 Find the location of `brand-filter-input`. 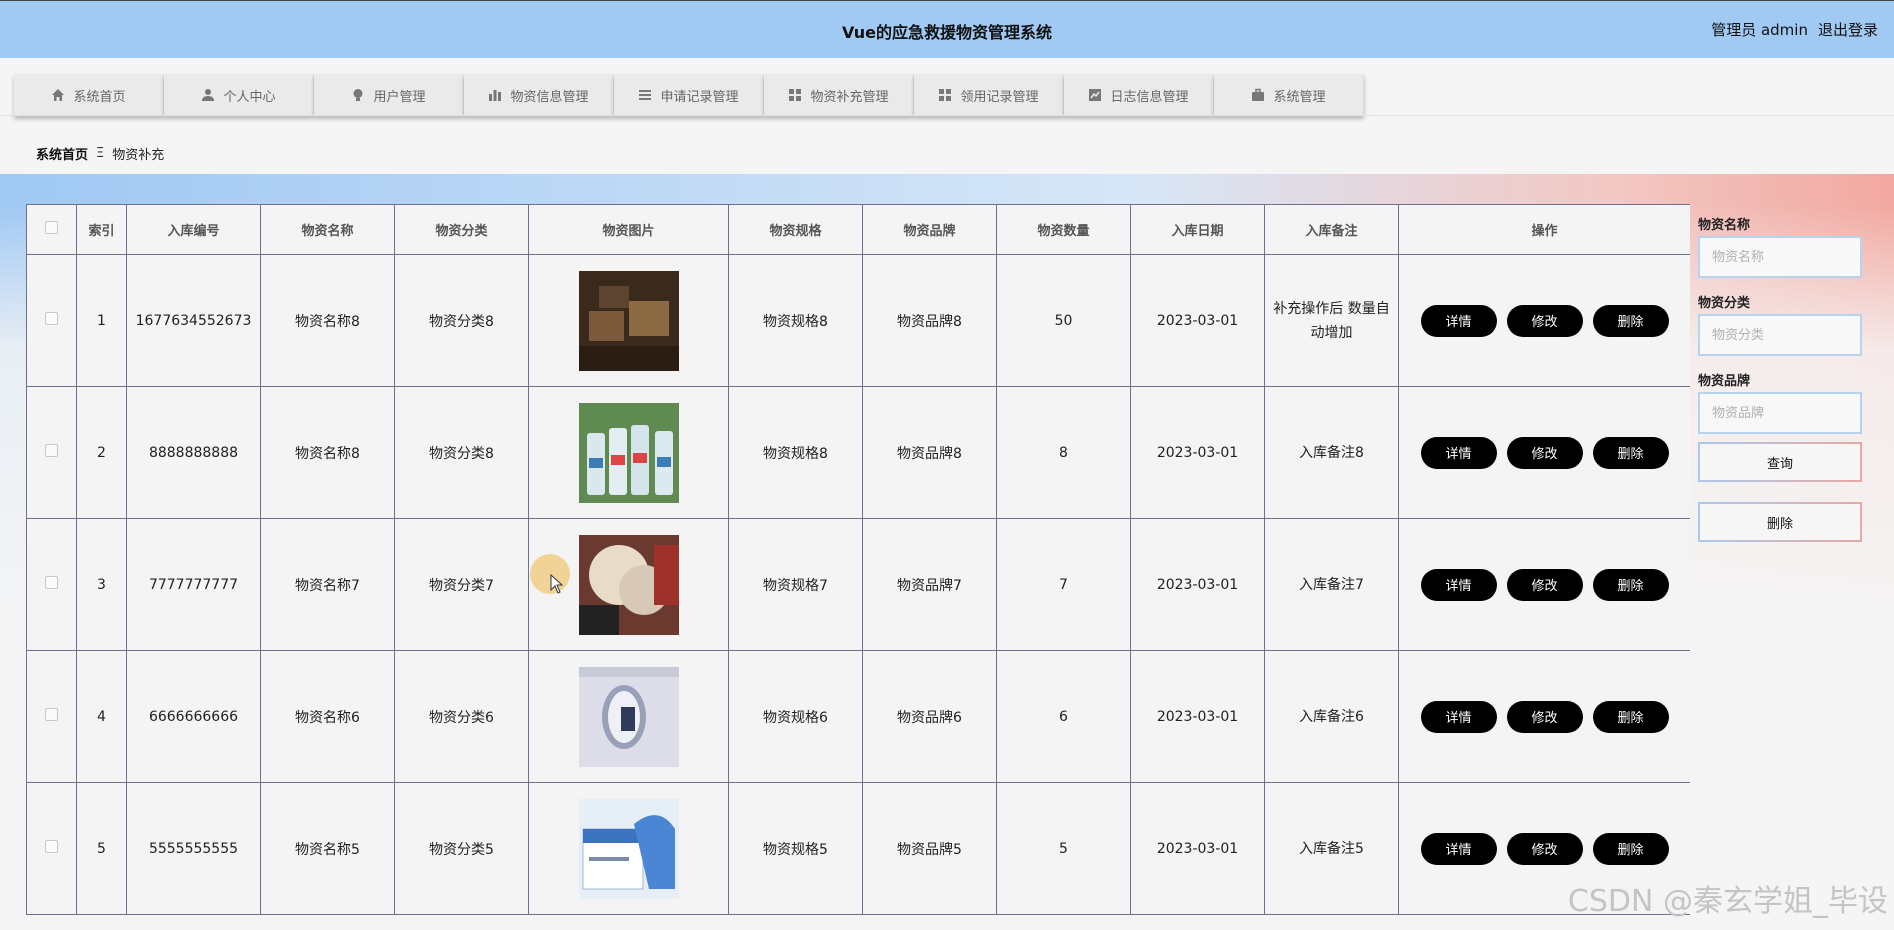

brand-filter-input is located at coordinates (1780, 413).